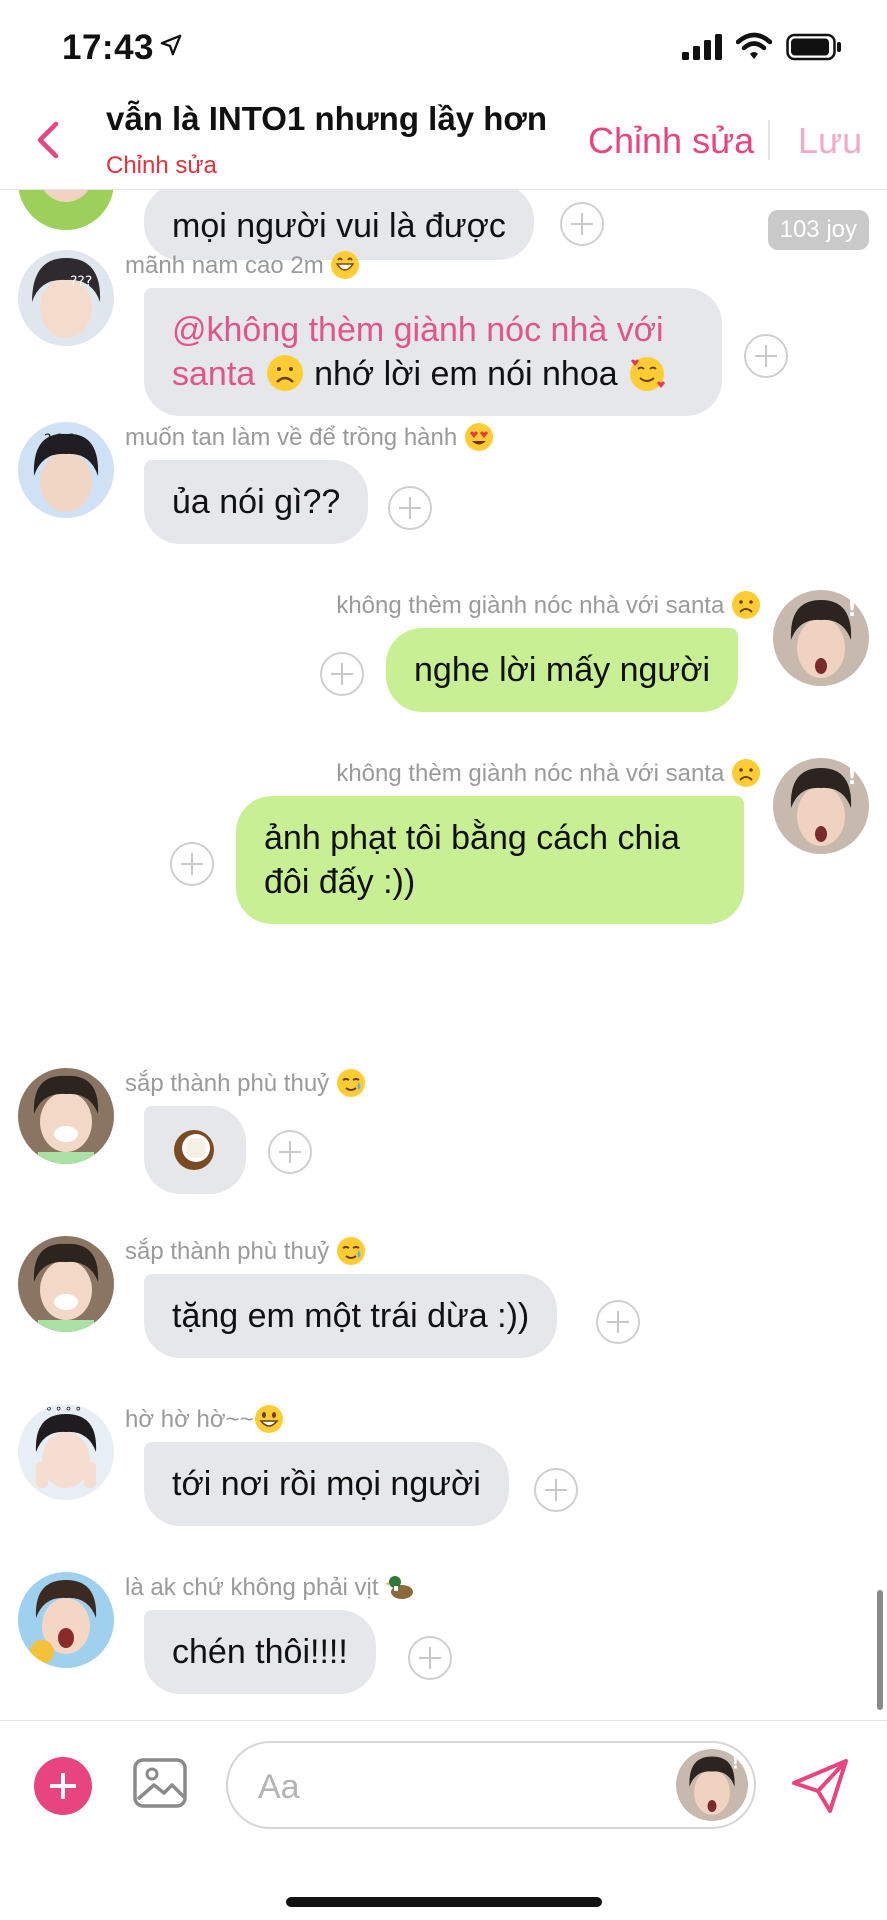 The image size is (887, 1920). I want to click on message-bubble: nghe lời mấy người, so click(562, 670).